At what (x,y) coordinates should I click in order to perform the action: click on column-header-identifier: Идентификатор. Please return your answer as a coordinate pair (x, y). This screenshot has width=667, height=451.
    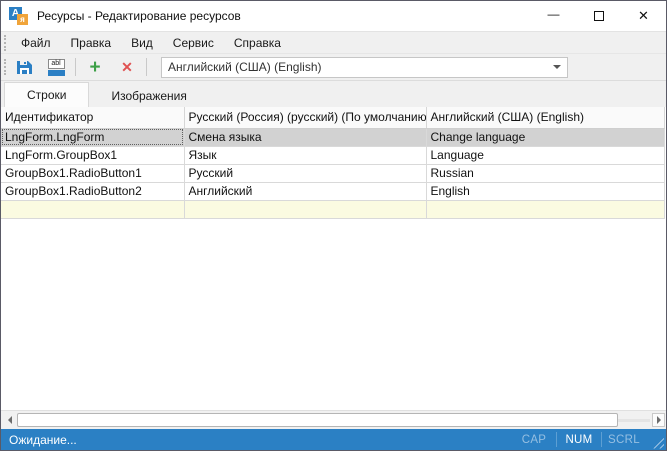
    Looking at the image, I should click on (93, 118).